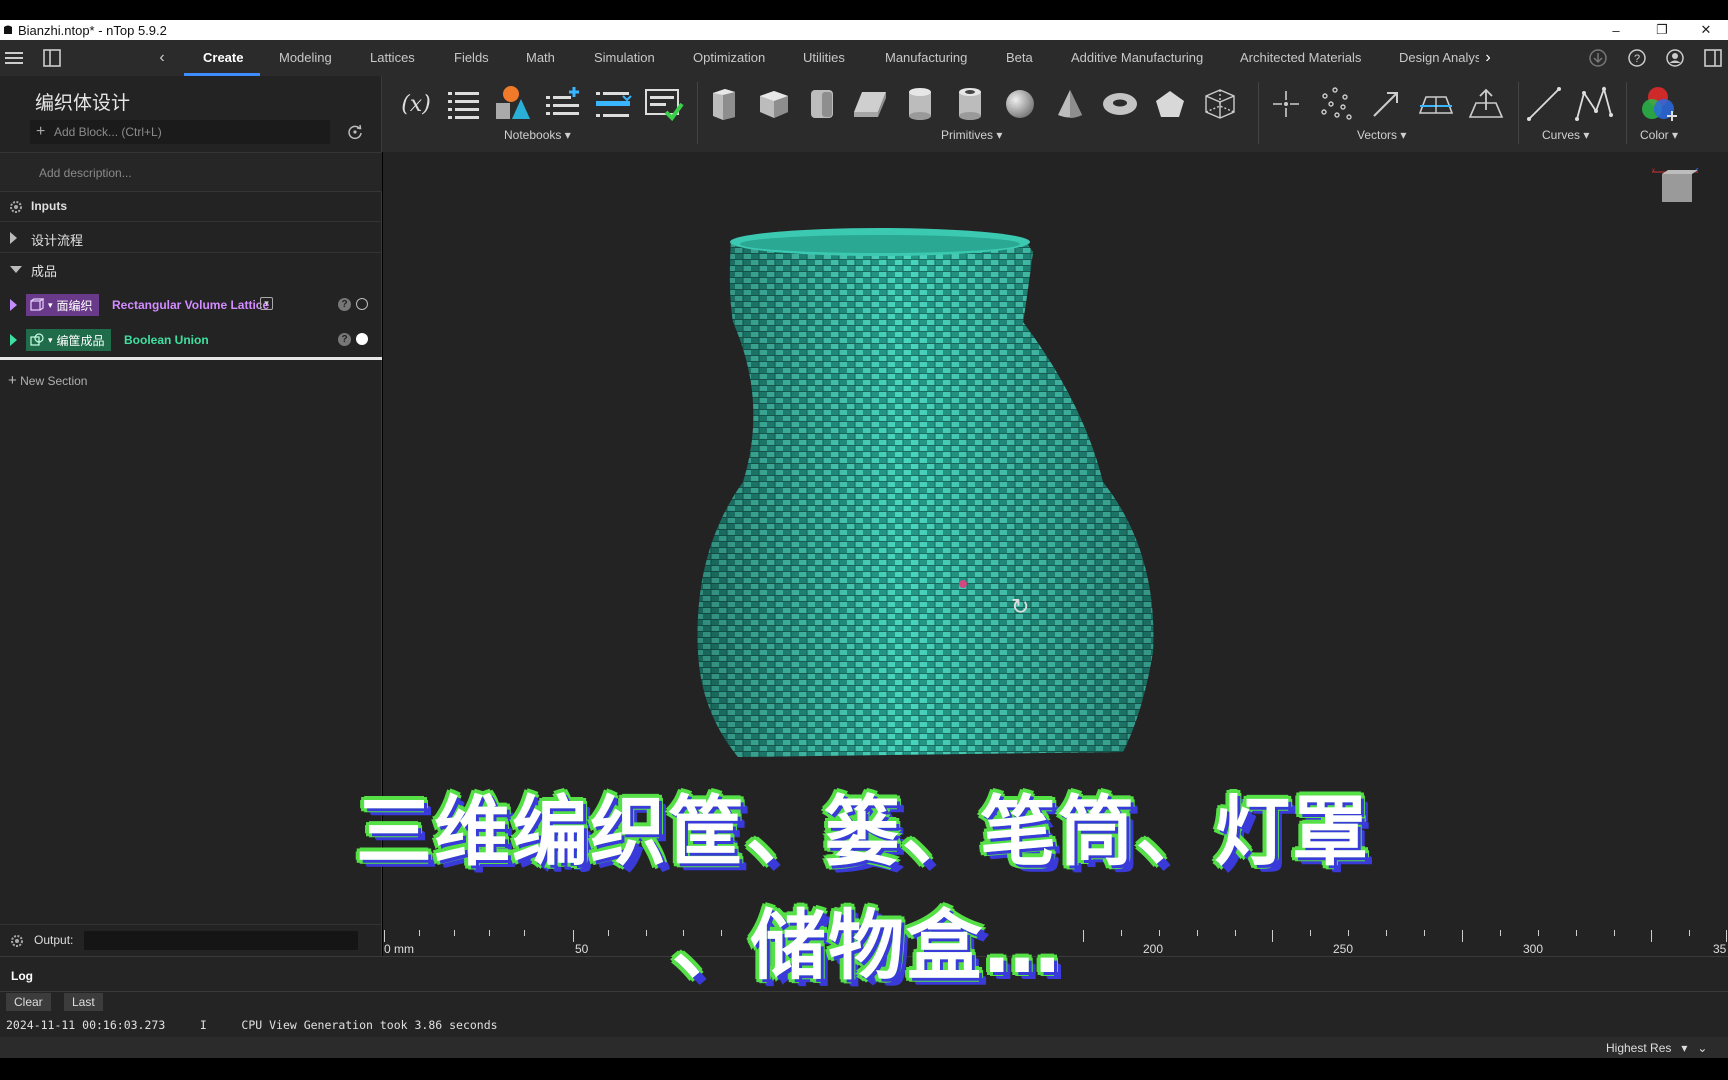 The height and width of the screenshot is (1080, 1728). Describe the element at coordinates (1019, 58) in the screenshot. I see `tab-beta: Beta` at that location.